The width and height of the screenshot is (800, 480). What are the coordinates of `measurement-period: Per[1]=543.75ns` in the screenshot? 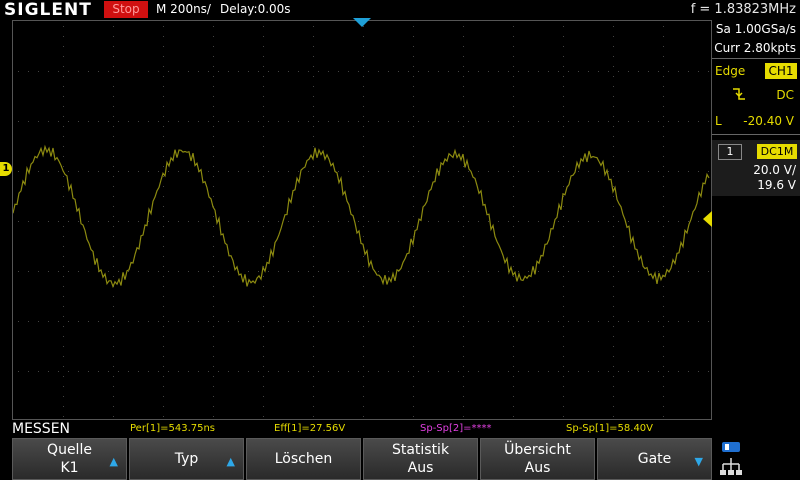 It's located at (173, 428).